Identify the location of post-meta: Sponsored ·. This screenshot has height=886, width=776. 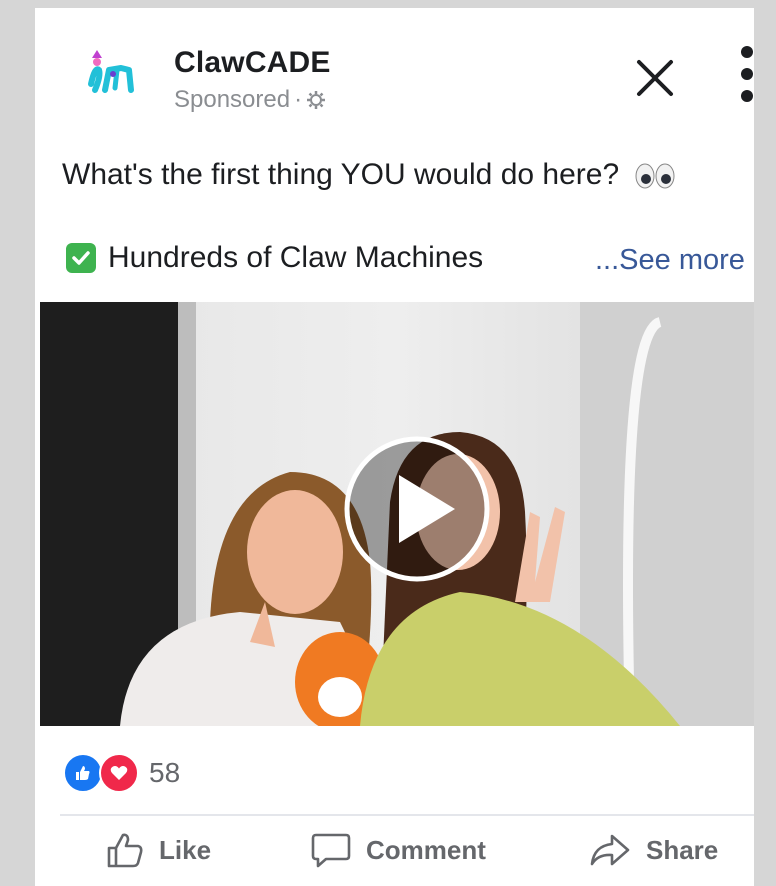
(250, 100).